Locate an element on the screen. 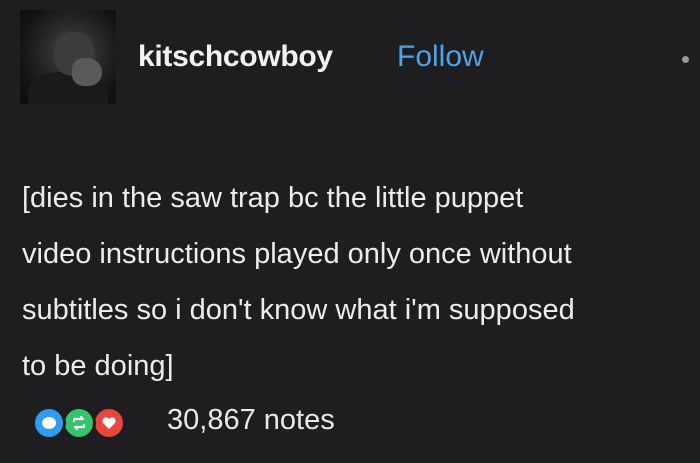 The image size is (700, 463). avatar-figure-hand is located at coordinates (87, 72).